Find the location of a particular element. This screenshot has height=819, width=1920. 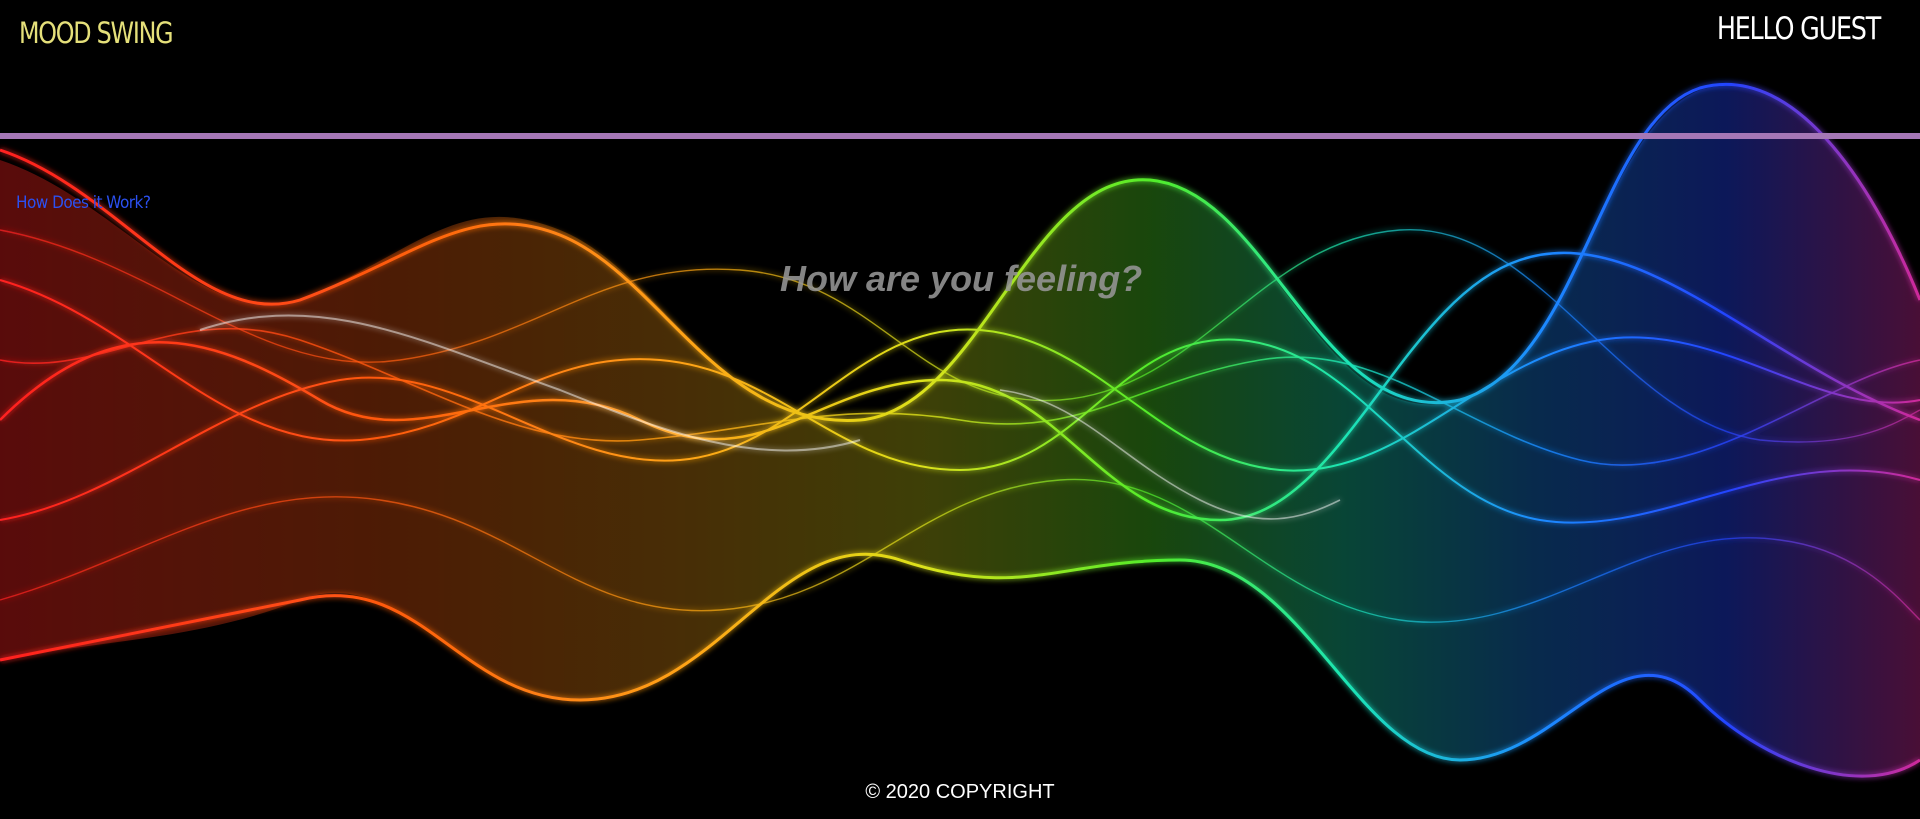

header-divider is located at coordinates (960, 136).